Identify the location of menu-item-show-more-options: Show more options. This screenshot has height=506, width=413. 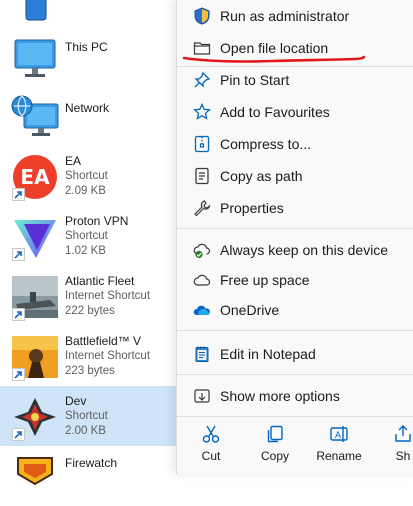
(297, 396).